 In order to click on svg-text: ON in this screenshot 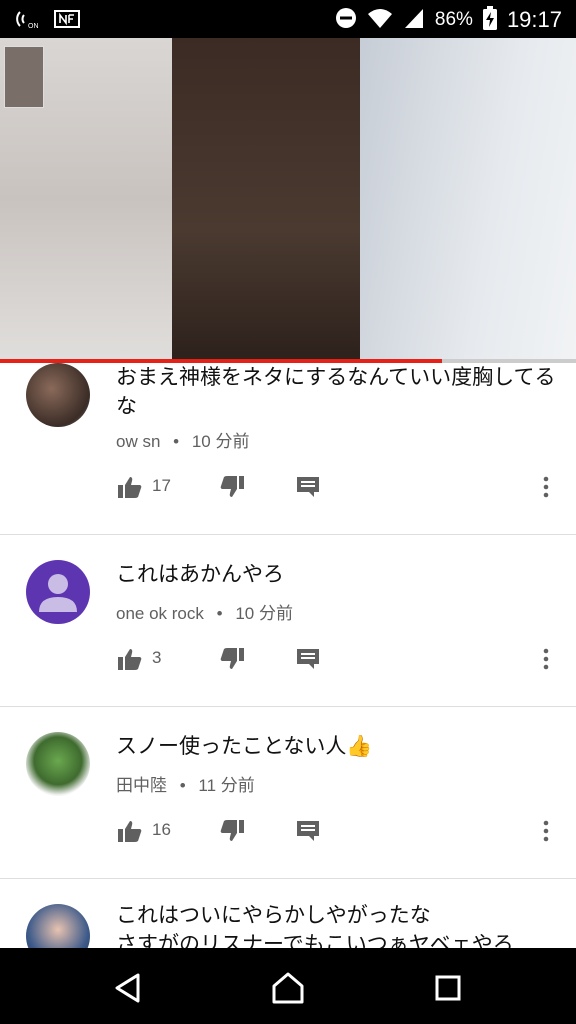, I will do `click(33, 26)`.